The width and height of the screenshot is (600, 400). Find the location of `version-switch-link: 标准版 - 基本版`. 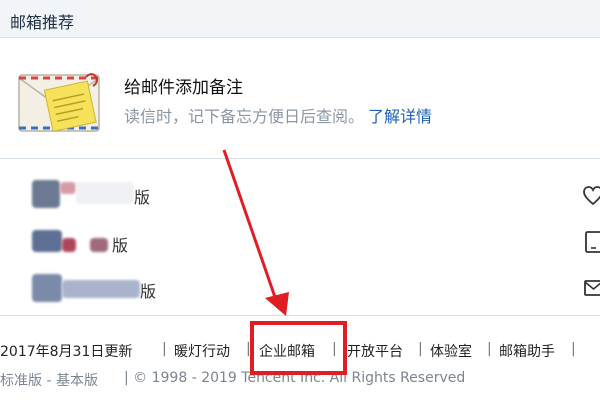

version-switch-link: 标准版 - 基本版 is located at coordinates (49, 380).